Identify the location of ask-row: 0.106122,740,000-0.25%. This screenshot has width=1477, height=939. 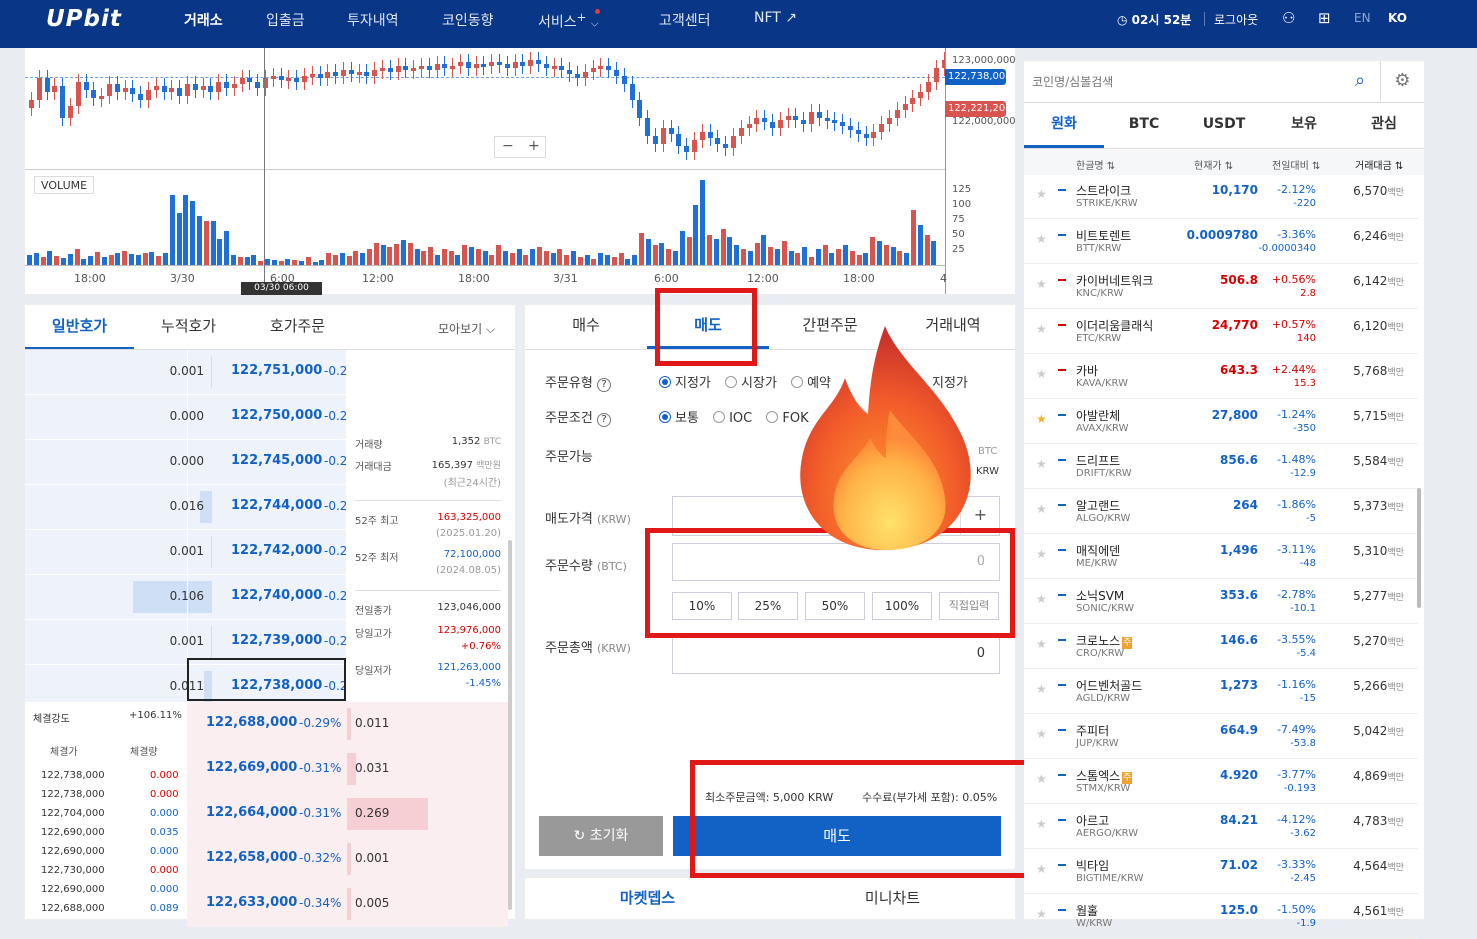
(198, 597).